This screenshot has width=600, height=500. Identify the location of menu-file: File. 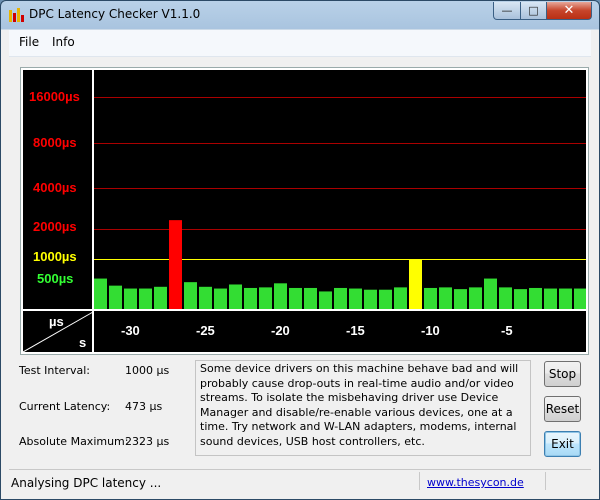
(29, 42).